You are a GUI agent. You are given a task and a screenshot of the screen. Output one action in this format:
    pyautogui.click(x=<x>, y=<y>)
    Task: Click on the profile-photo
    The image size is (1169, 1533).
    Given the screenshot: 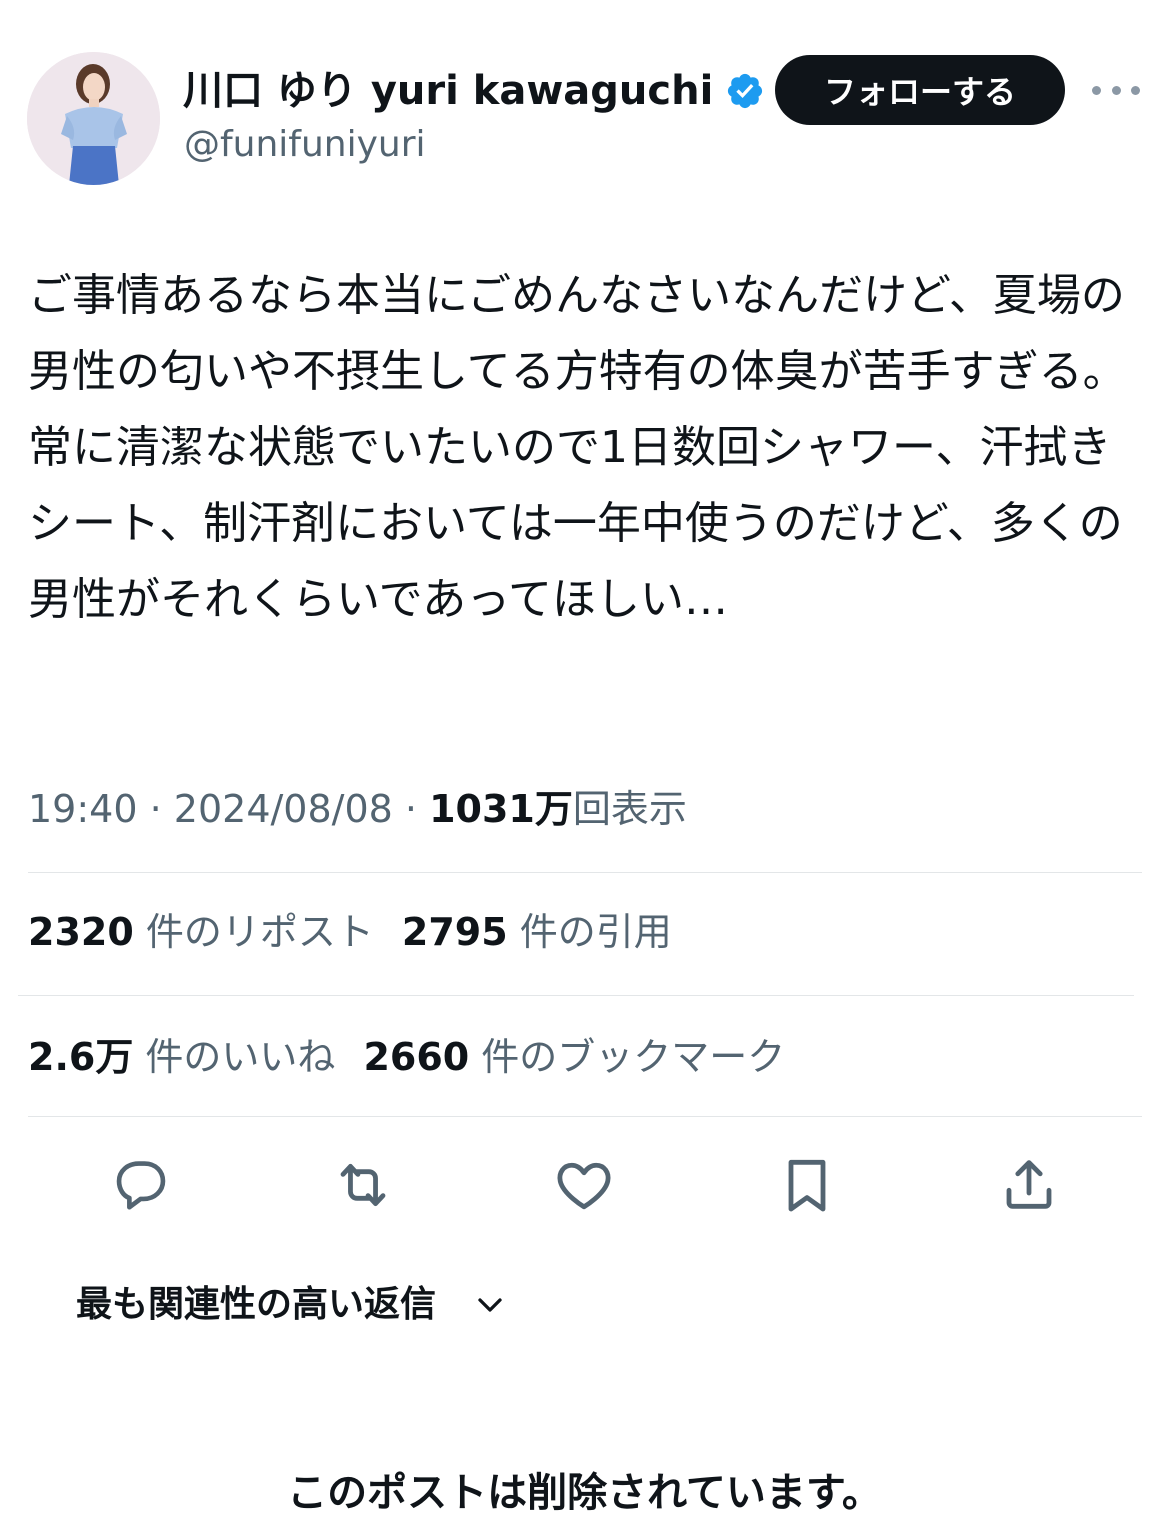 What is the action you would take?
    pyautogui.click(x=93, y=118)
    